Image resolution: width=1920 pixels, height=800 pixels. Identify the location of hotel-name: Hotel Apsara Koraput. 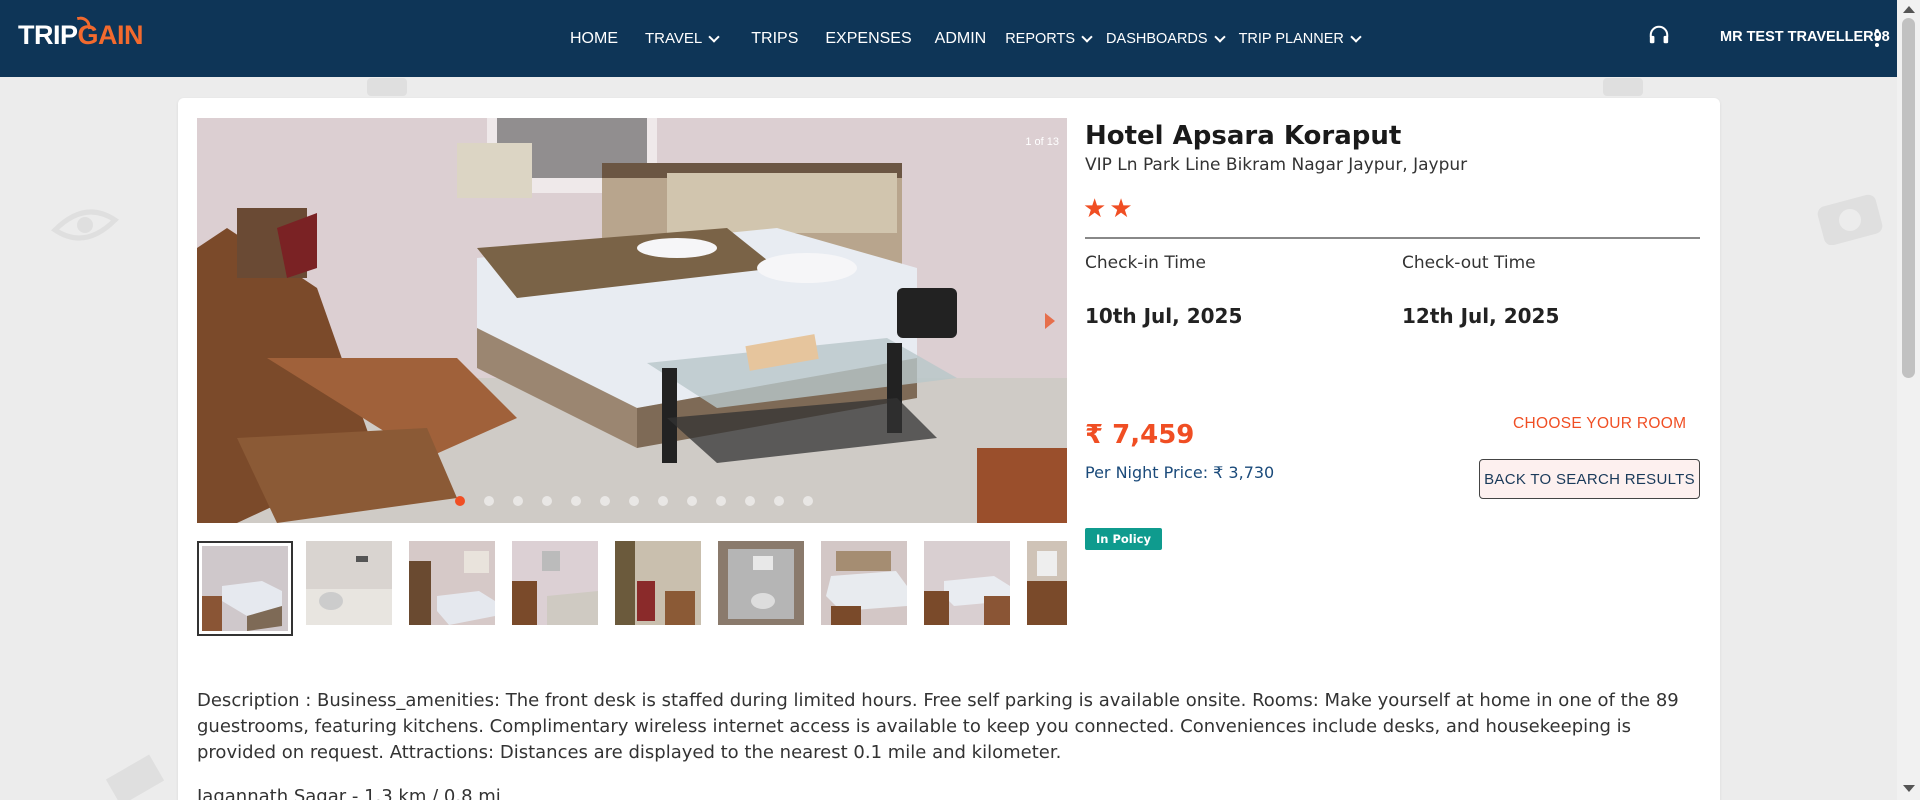
(1243, 136).